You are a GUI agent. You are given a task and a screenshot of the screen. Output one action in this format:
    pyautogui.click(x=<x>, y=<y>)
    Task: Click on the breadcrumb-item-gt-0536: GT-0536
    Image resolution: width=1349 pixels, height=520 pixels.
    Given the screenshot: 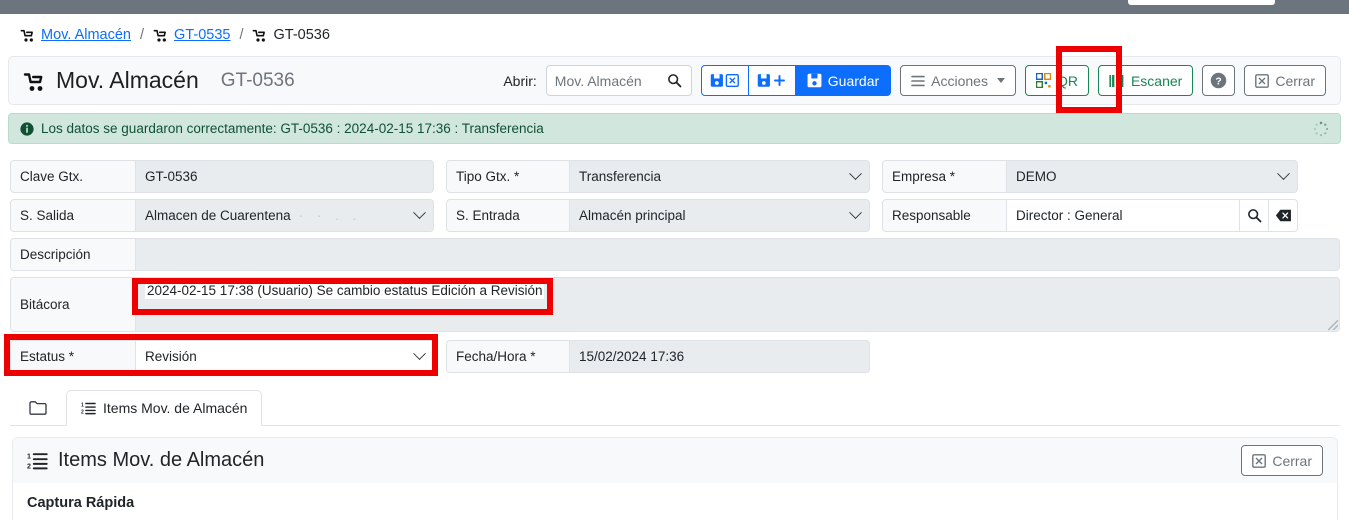 What is the action you would take?
    pyautogui.click(x=291, y=35)
    